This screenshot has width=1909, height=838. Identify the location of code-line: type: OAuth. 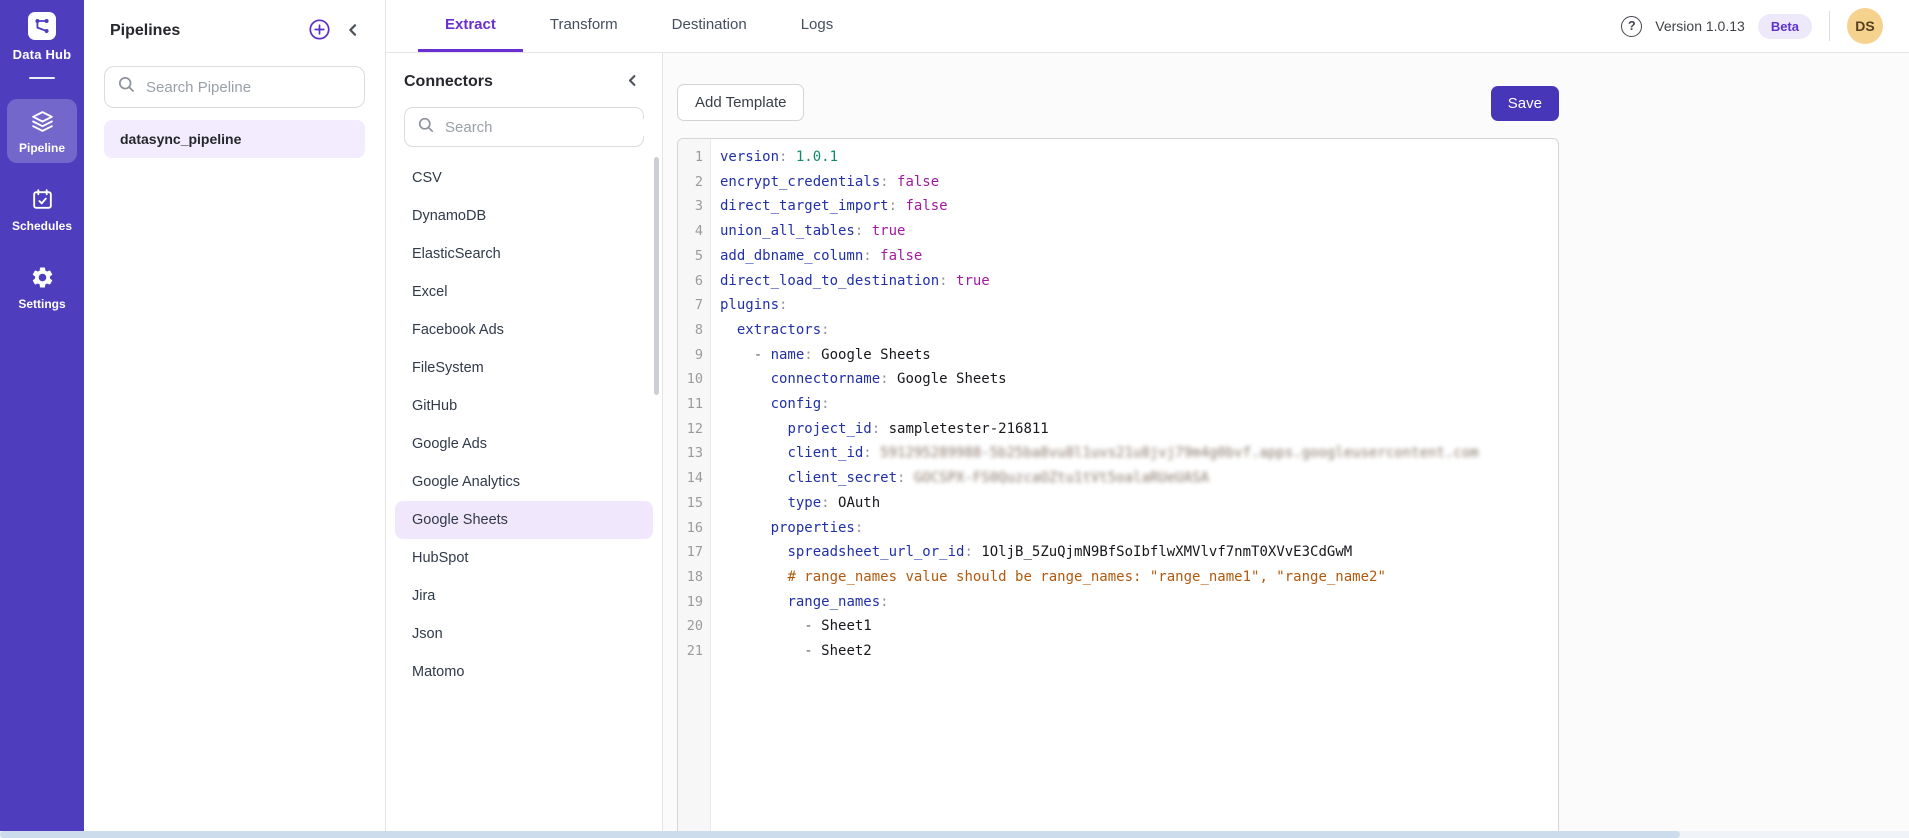
(834, 502).